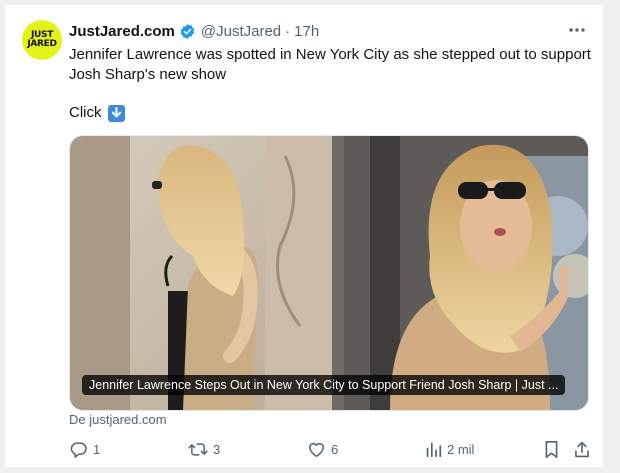  What do you see at coordinates (97, 449) in the screenshot?
I see `reply-count: 1` at bounding box center [97, 449].